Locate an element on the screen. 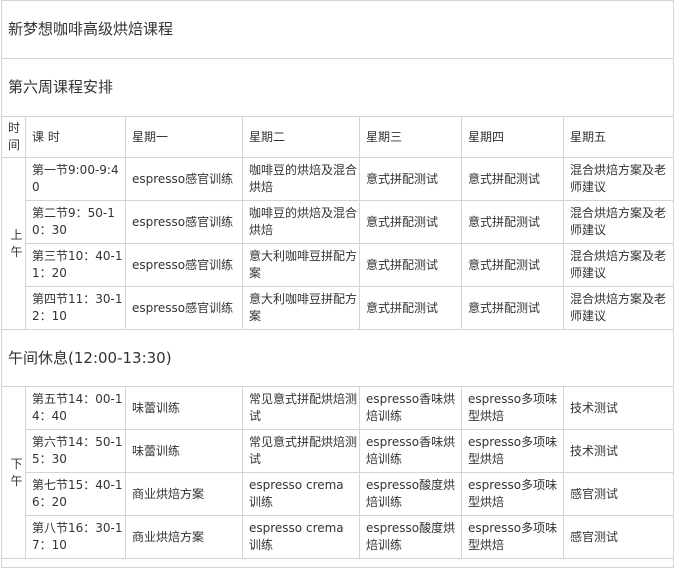  empty-cell is located at coordinates (337, 563).